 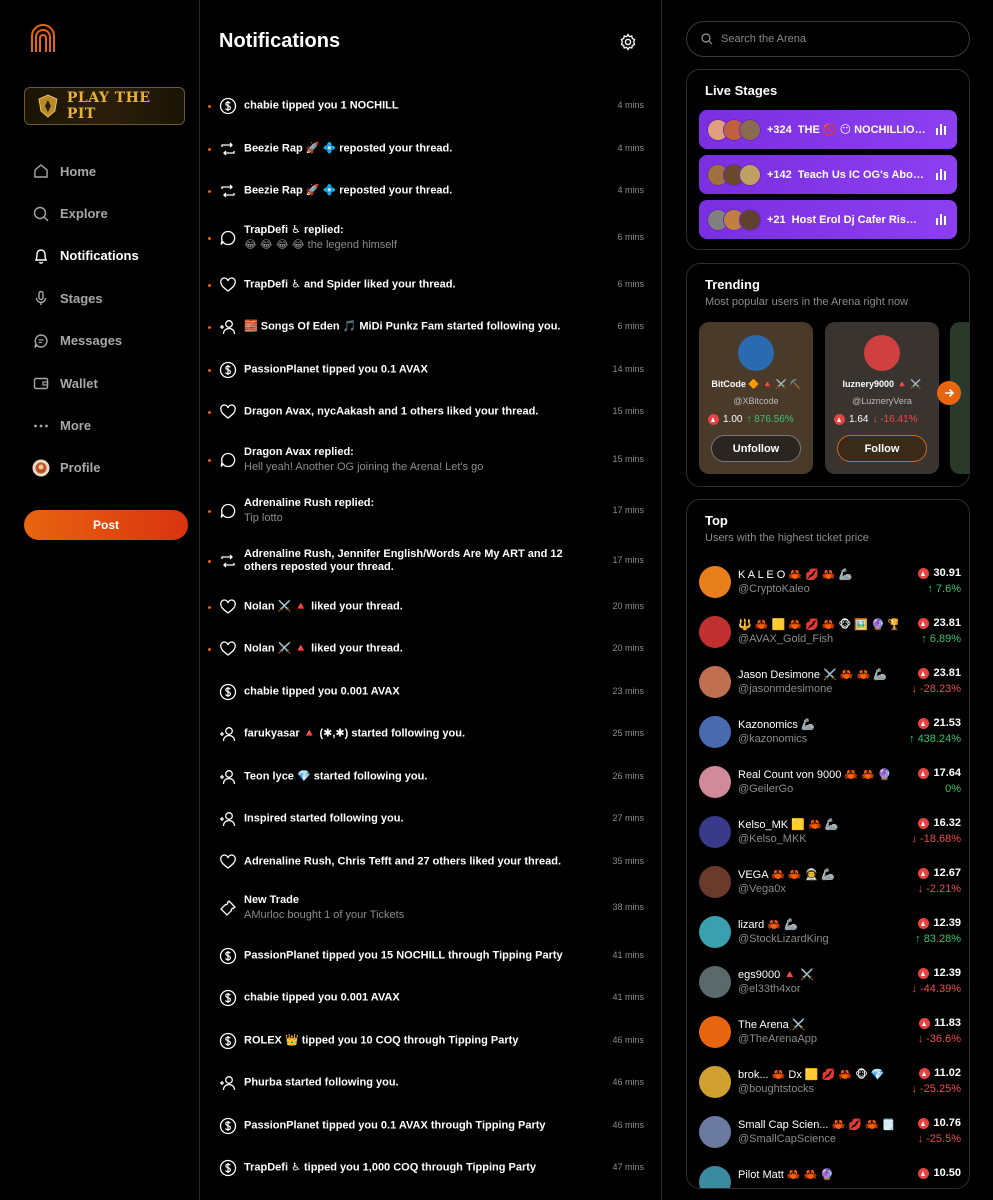 What do you see at coordinates (949, 393) in the screenshot?
I see `next-arrow-button` at bounding box center [949, 393].